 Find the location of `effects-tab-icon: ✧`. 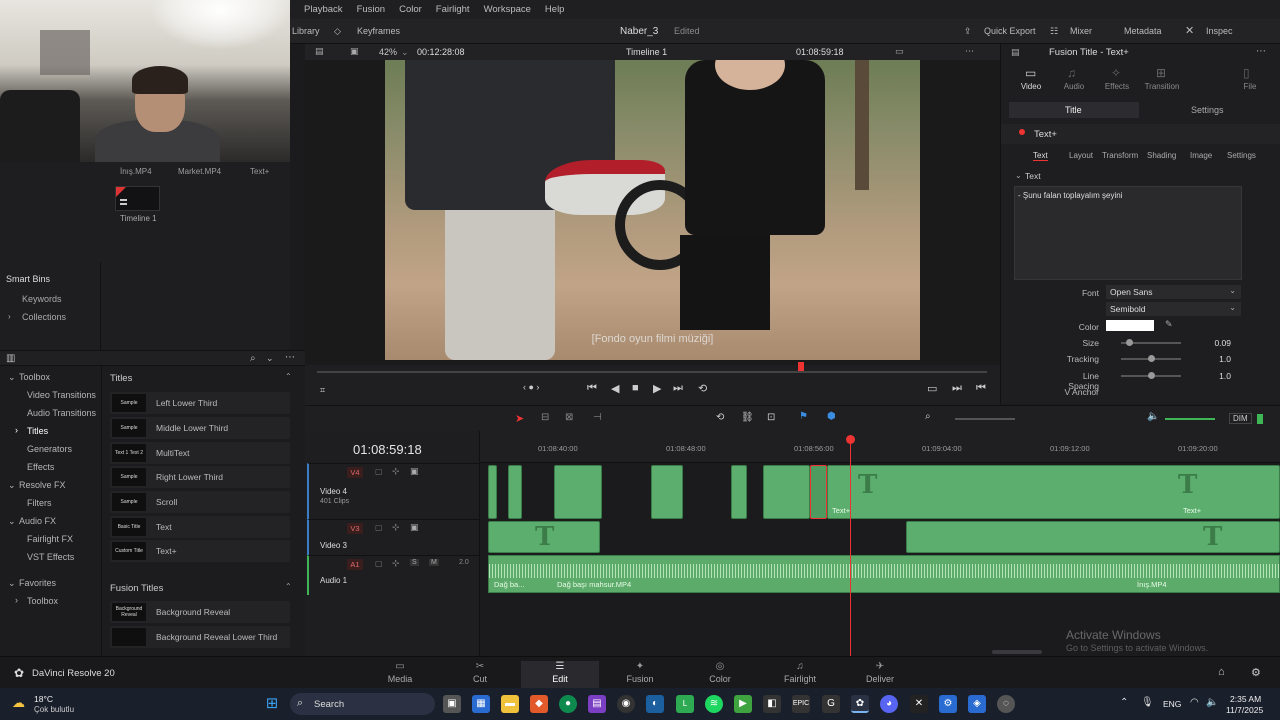

effects-tab-icon: ✧ is located at coordinates (1116, 73).